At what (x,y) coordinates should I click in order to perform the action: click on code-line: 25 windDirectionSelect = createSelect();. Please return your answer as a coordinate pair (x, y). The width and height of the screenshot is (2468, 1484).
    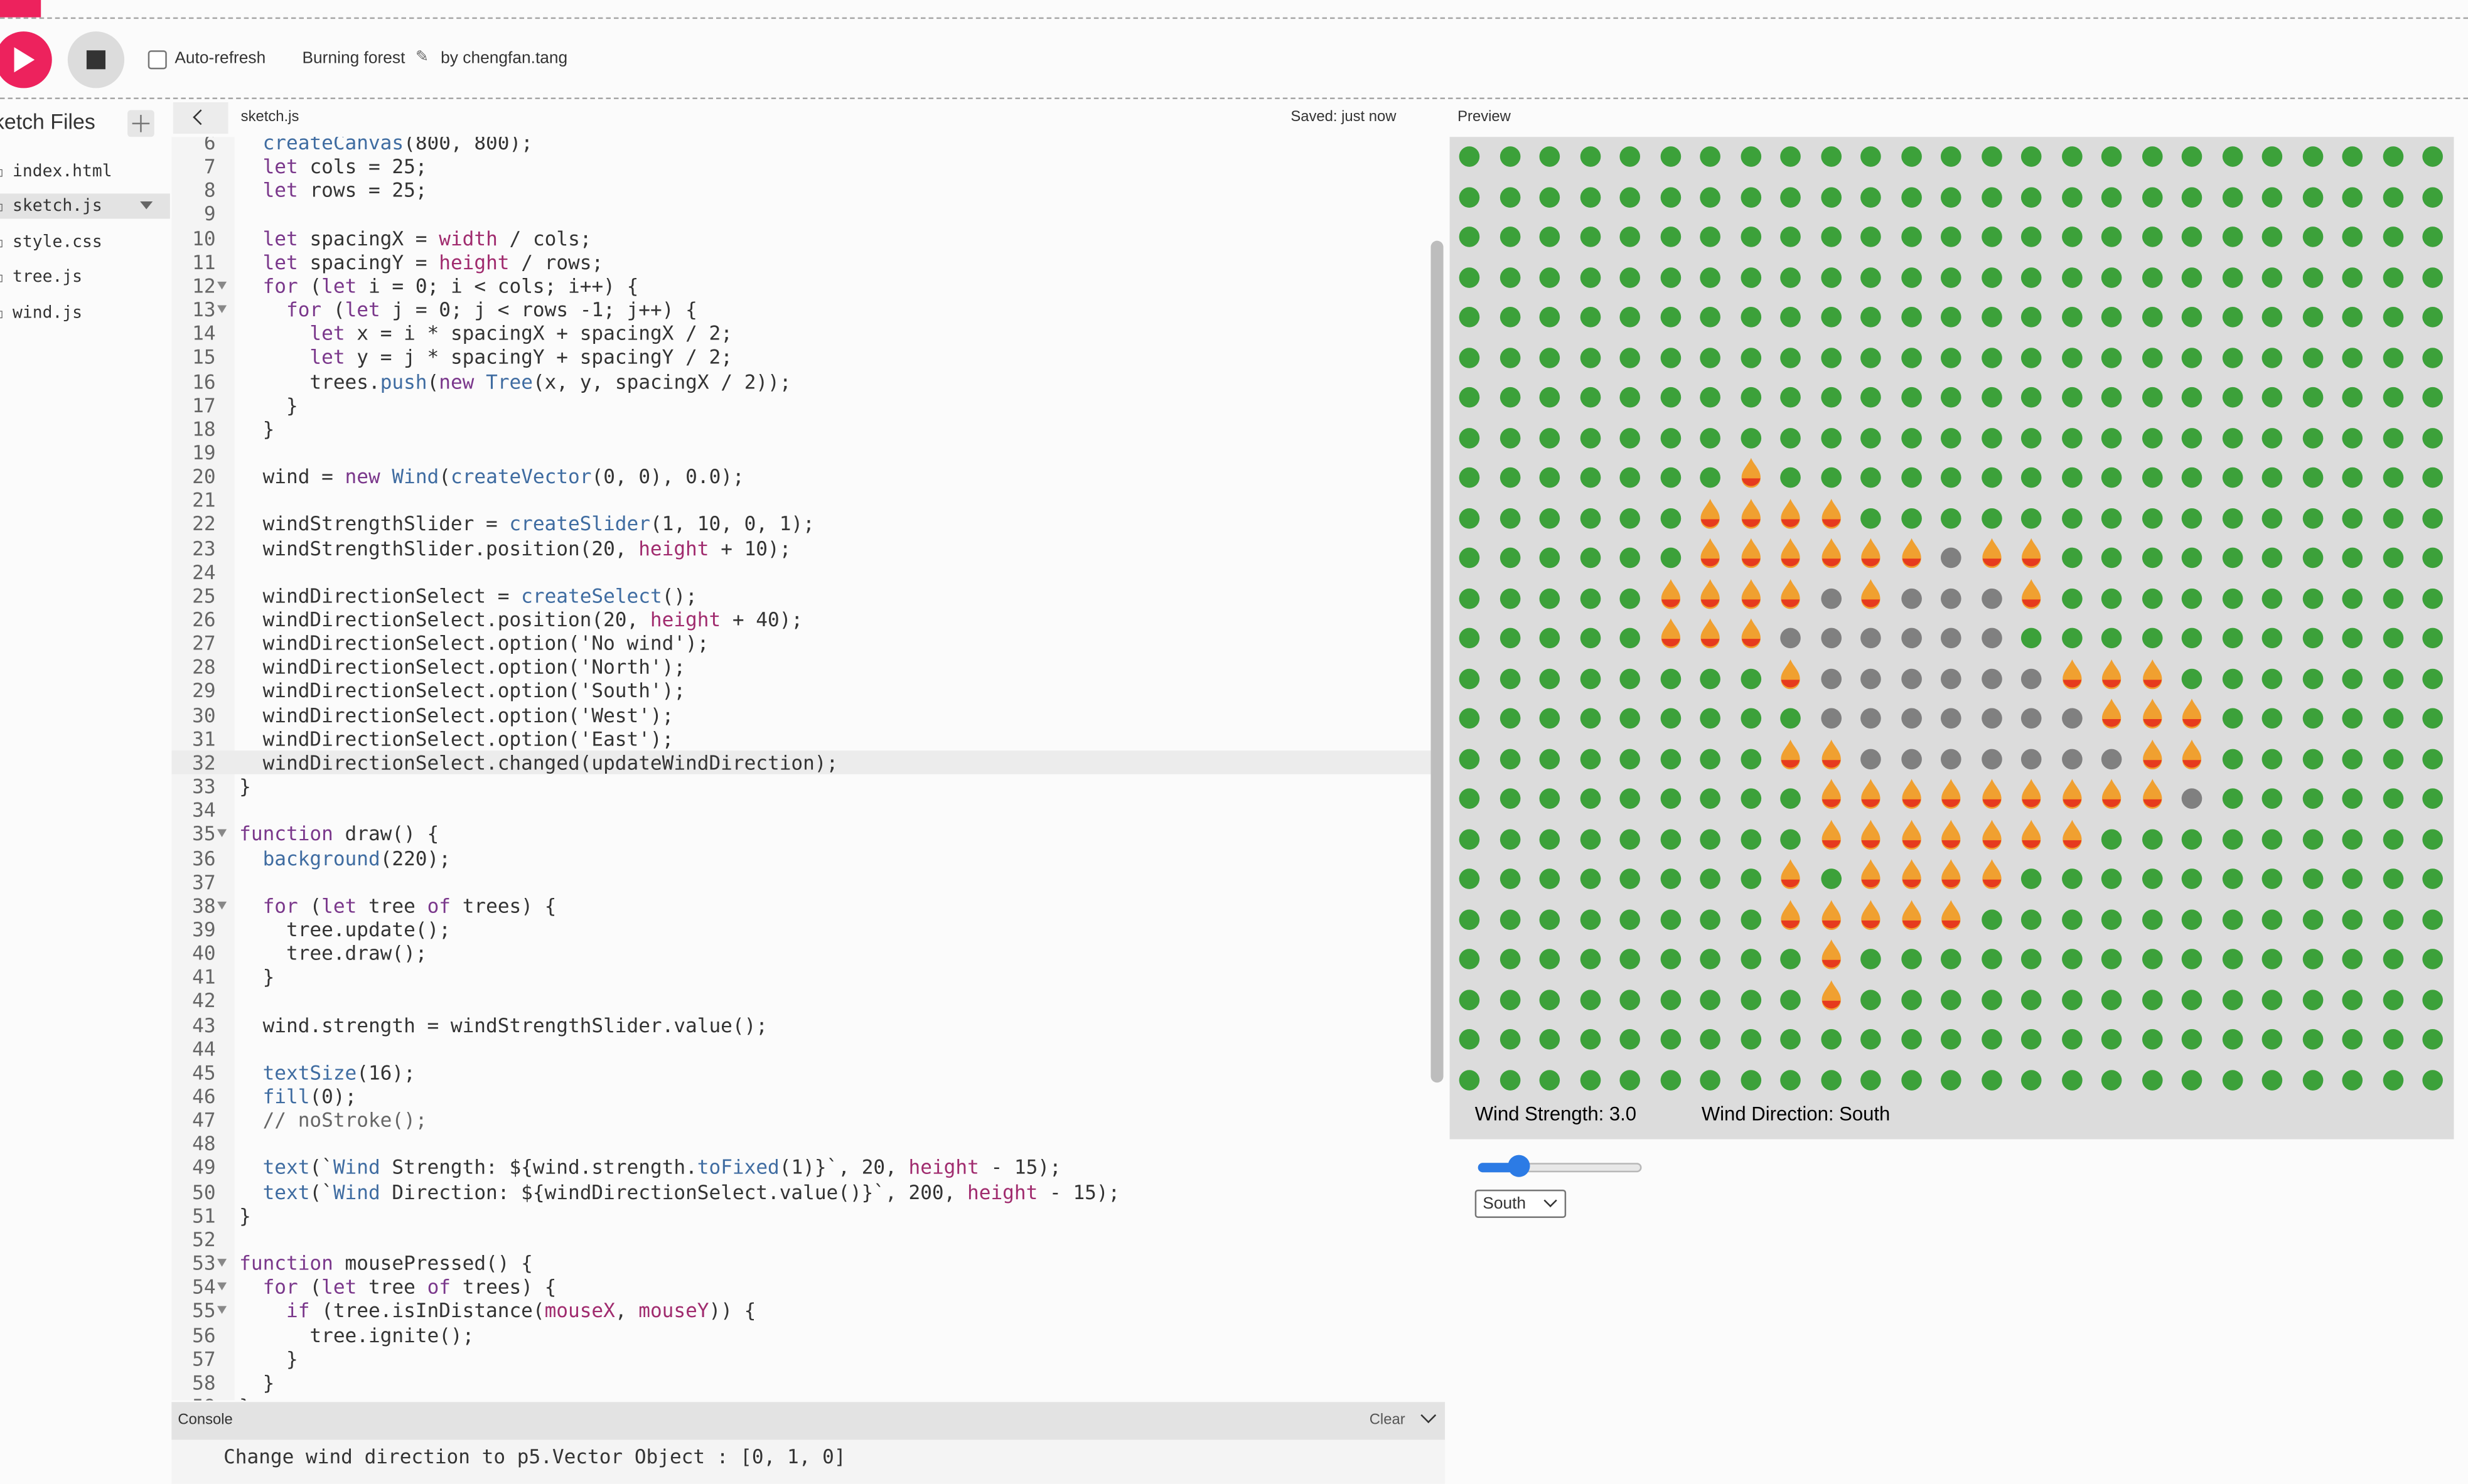
    Looking at the image, I should click on (800, 595).